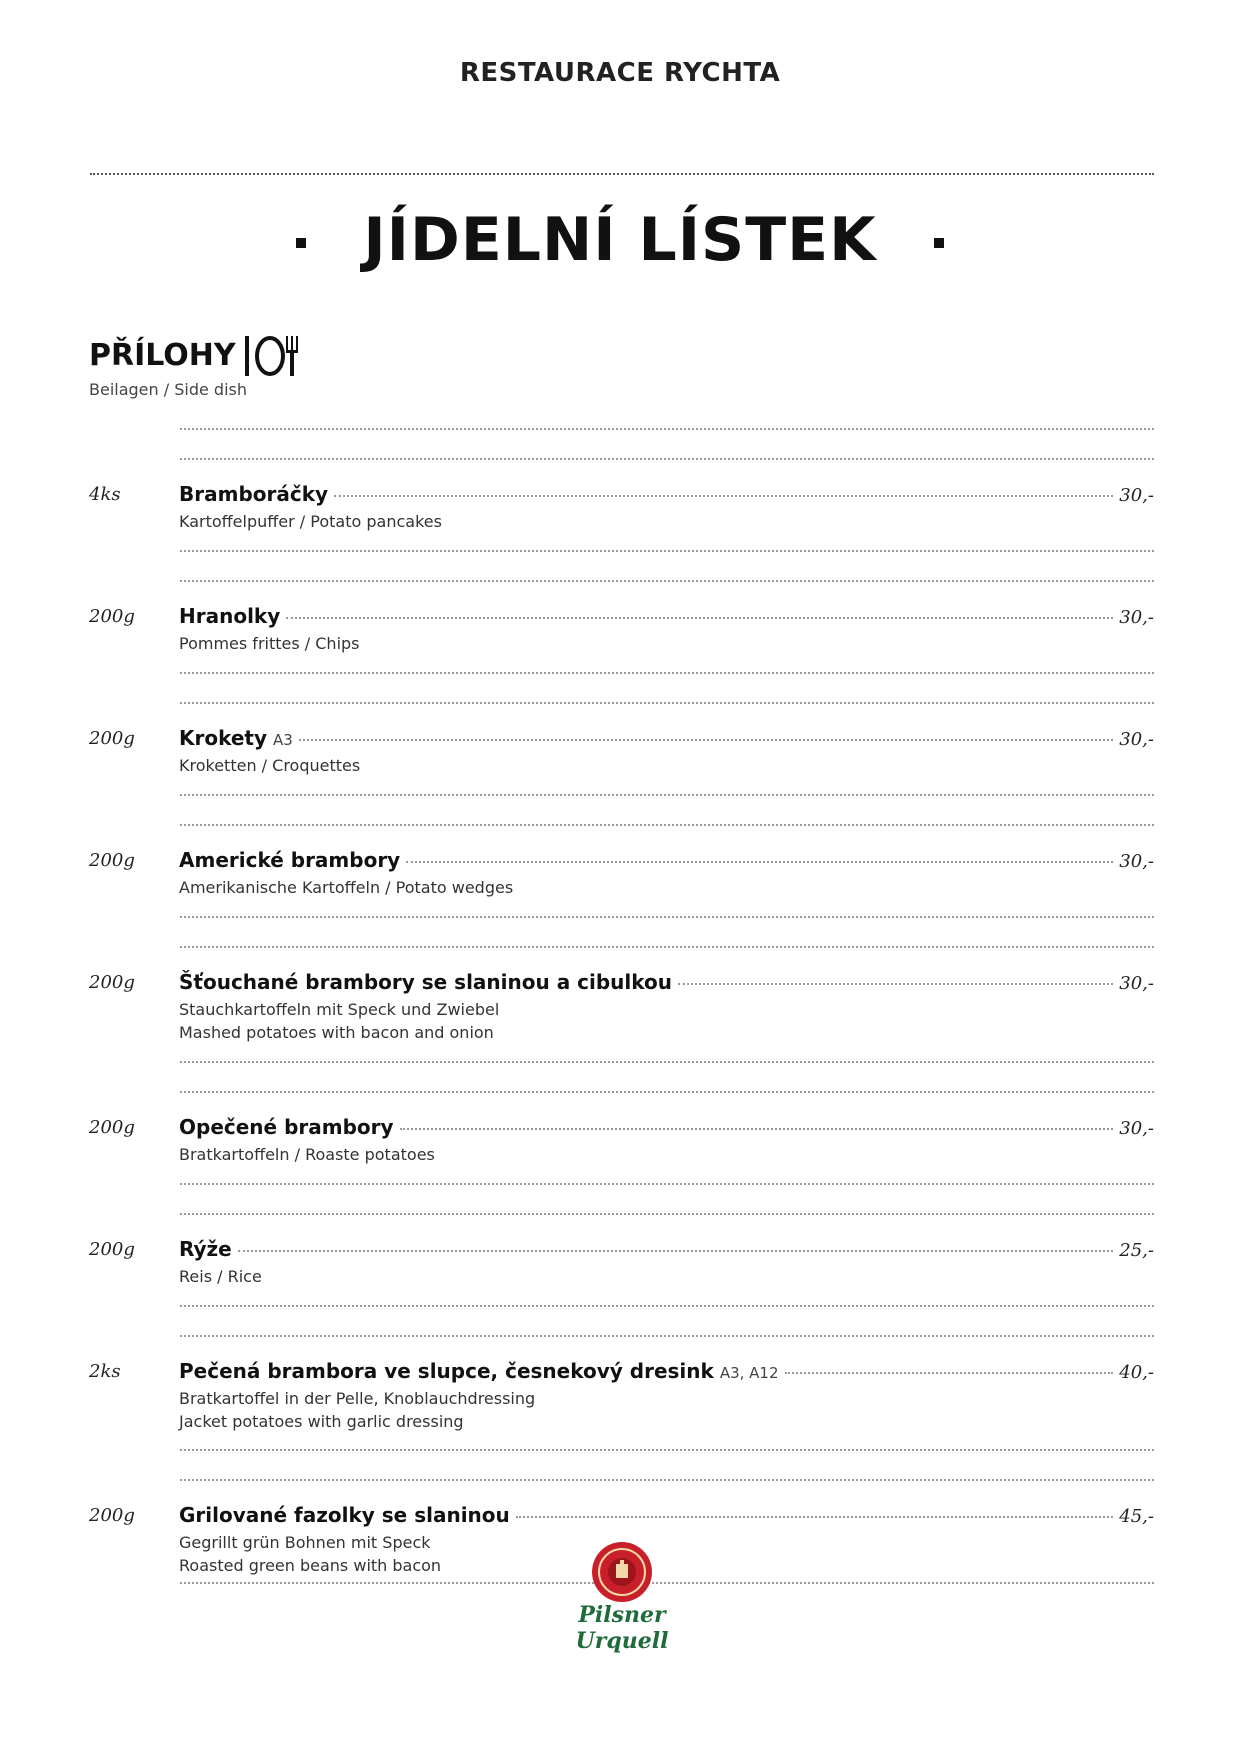 This screenshot has height=1754, width=1240. Describe the element at coordinates (666, 1127) in the screenshot. I see `item-name-line: Opečené brambory 30,-` at that location.